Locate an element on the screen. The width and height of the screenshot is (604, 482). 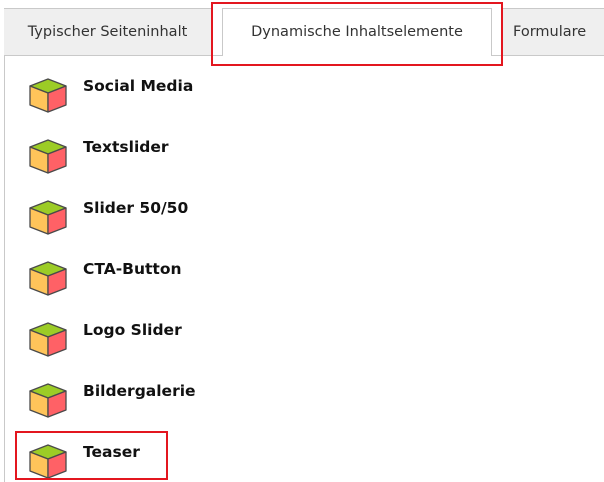
content-element-label: Teaser is located at coordinates (111, 452).